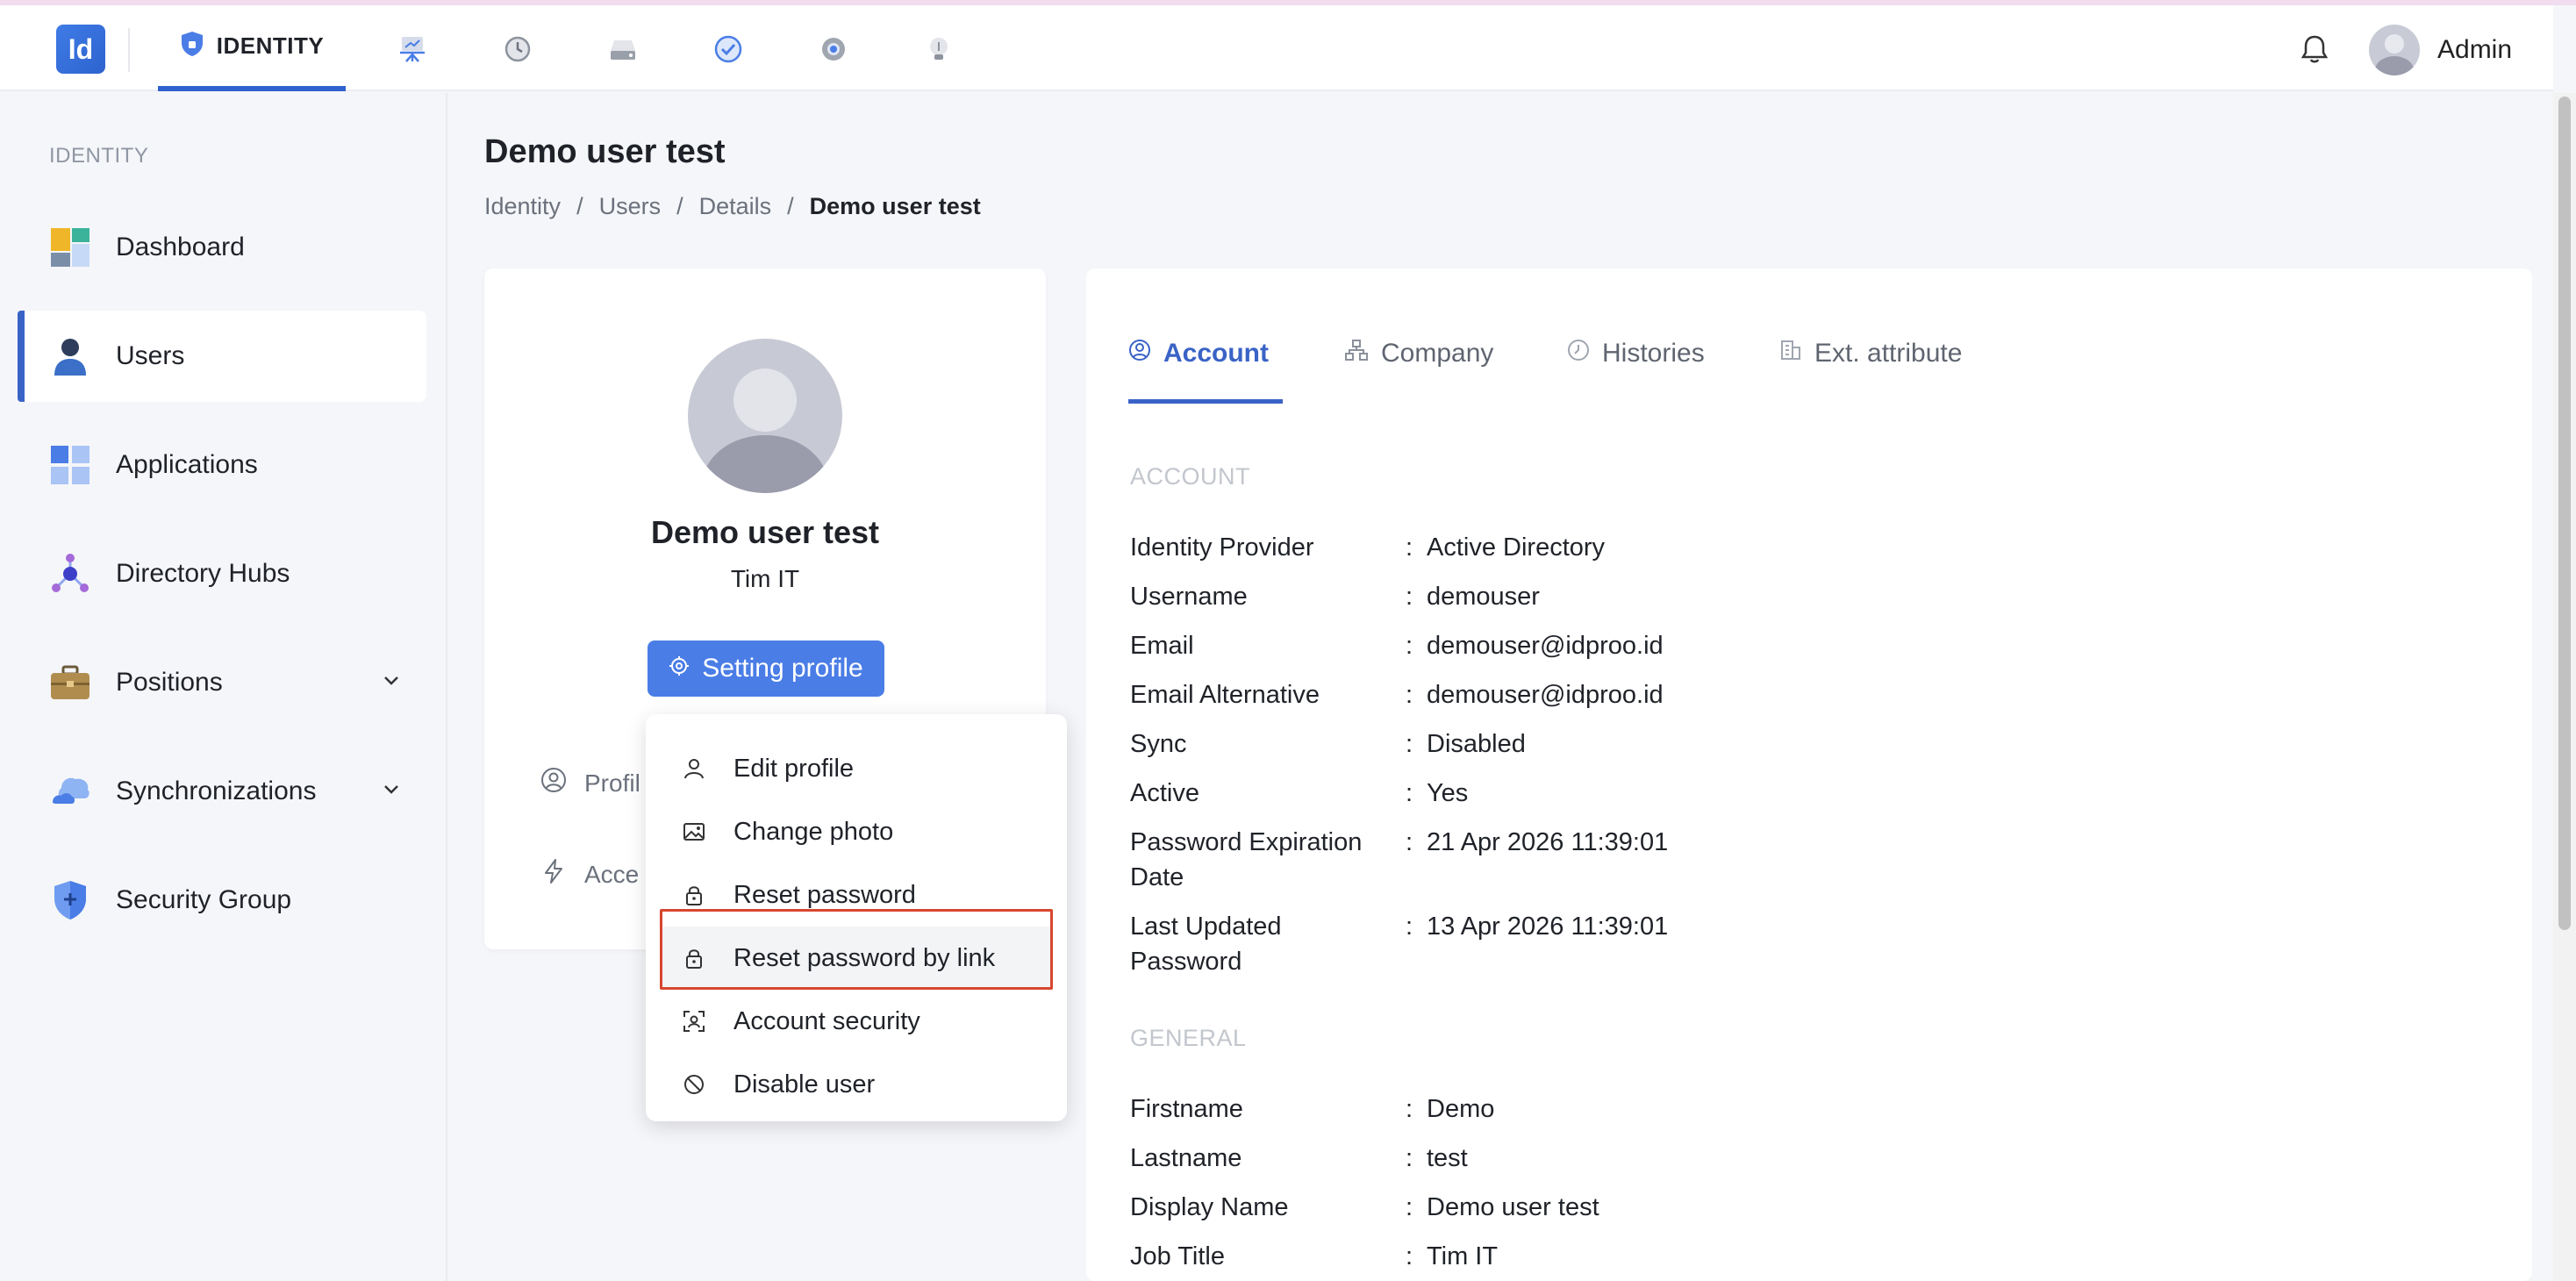  What do you see at coordinates (794, 768) in the screenshot?
I see `menu-item-label: Edit profile` at bounding box center [794, 768].